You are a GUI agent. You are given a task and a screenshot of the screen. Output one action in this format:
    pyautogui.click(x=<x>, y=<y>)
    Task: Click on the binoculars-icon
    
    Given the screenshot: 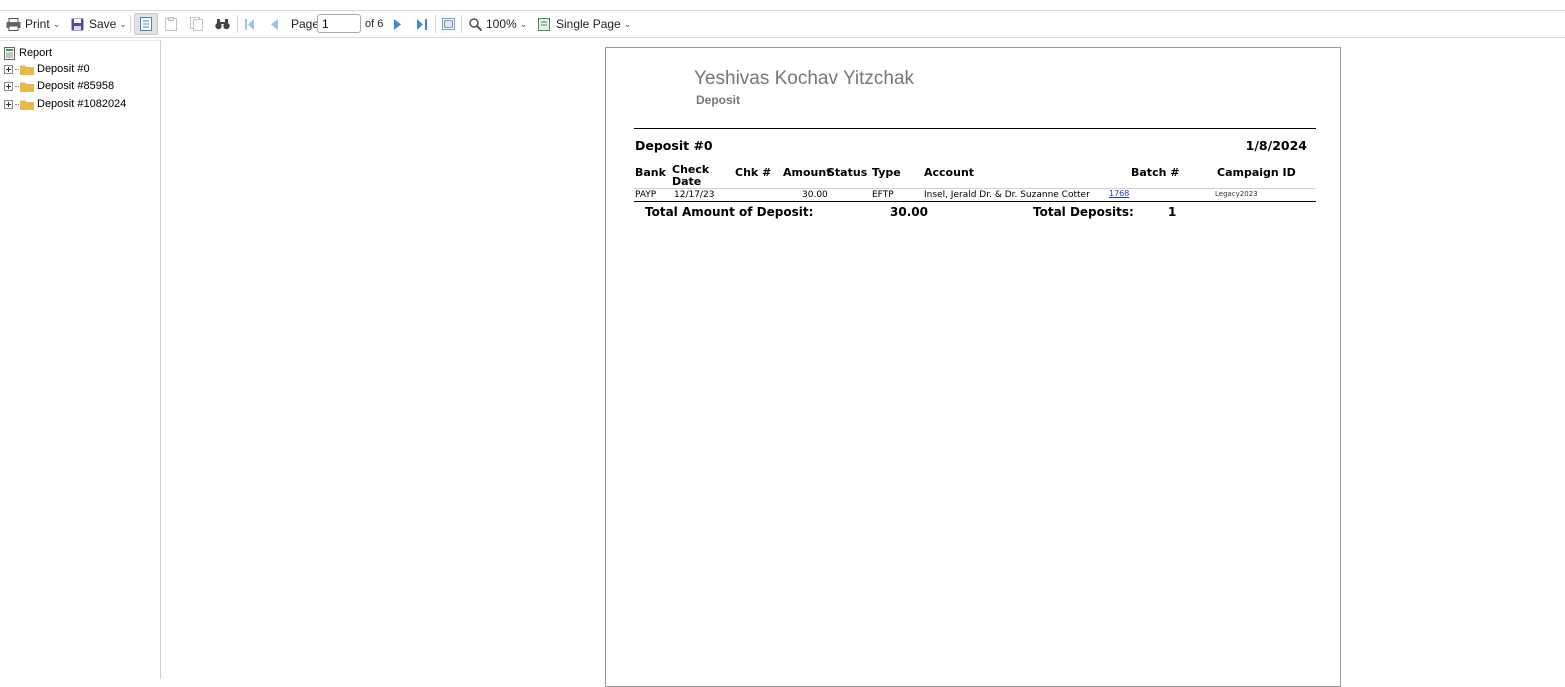 What is the action you would take?
    pyautogui.click(x=222, y=24)
    